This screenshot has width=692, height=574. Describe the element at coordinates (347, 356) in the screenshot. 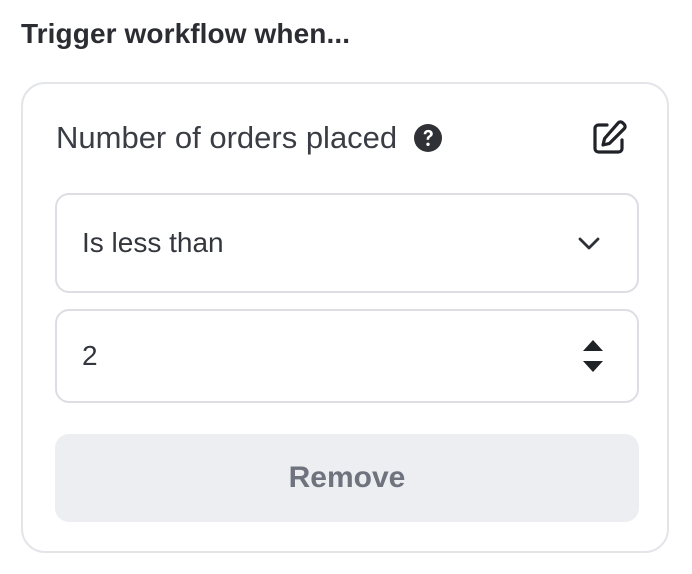

I see `order-count-input: 2` at that location.